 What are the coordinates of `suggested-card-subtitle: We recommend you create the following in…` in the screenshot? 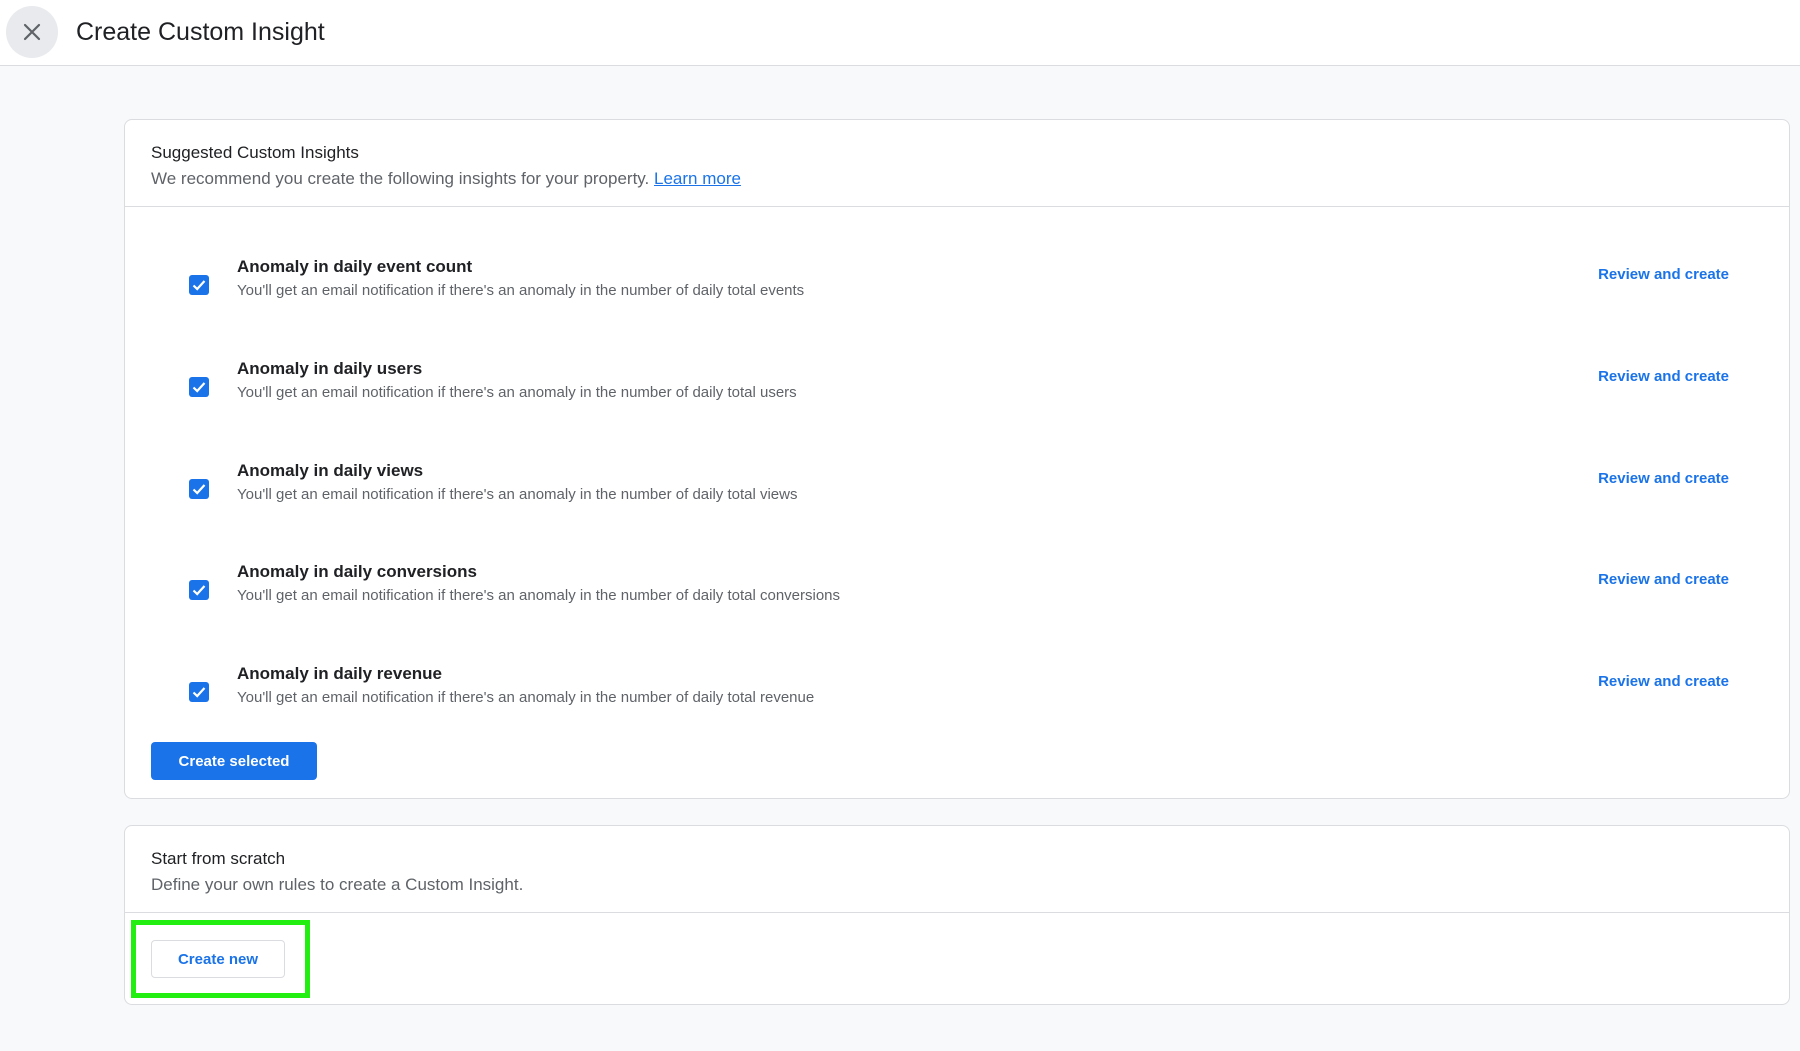 It's located at (970, 179).